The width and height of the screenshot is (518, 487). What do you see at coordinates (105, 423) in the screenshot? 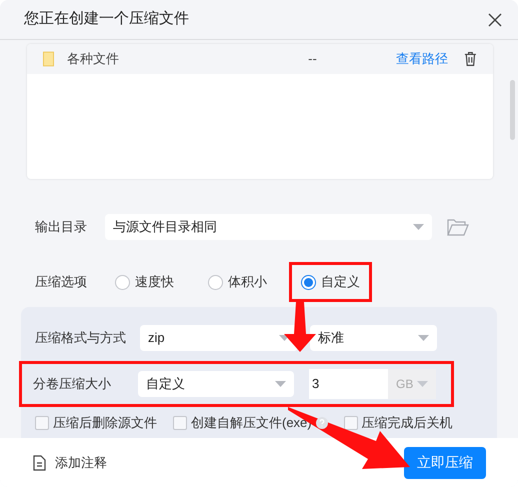
I see `checkbox-label: 压缩后删除源文件` at bounding box center [105, 423].